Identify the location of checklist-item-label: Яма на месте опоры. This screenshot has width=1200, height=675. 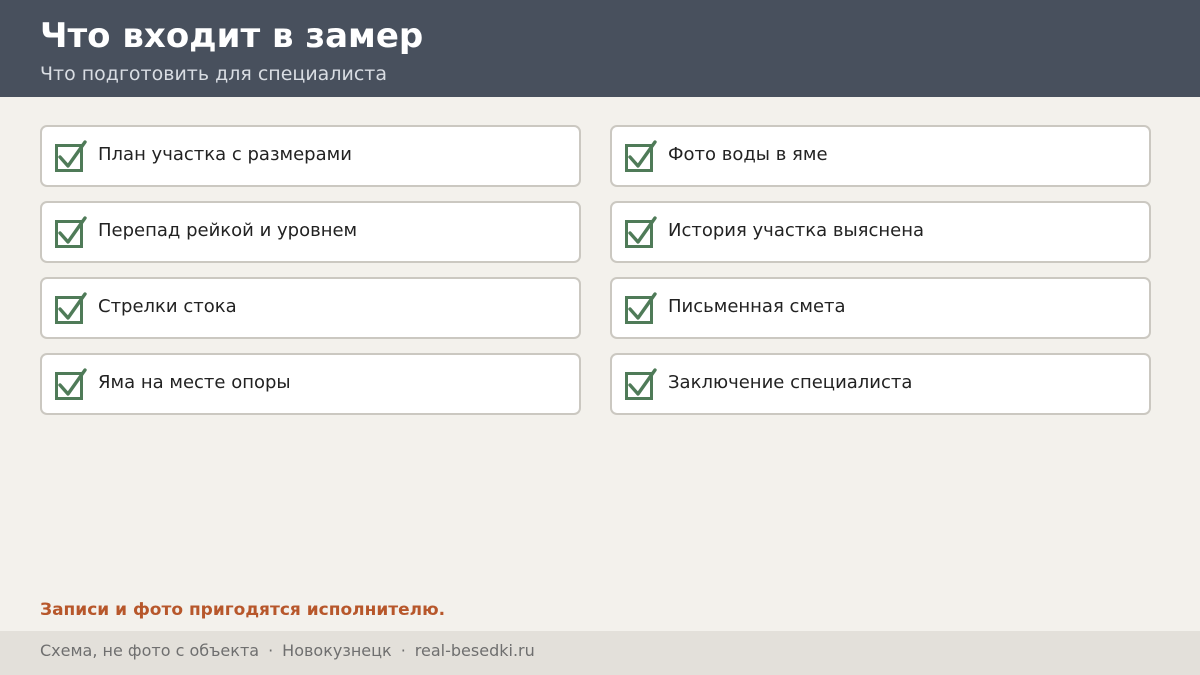
(194, 382).